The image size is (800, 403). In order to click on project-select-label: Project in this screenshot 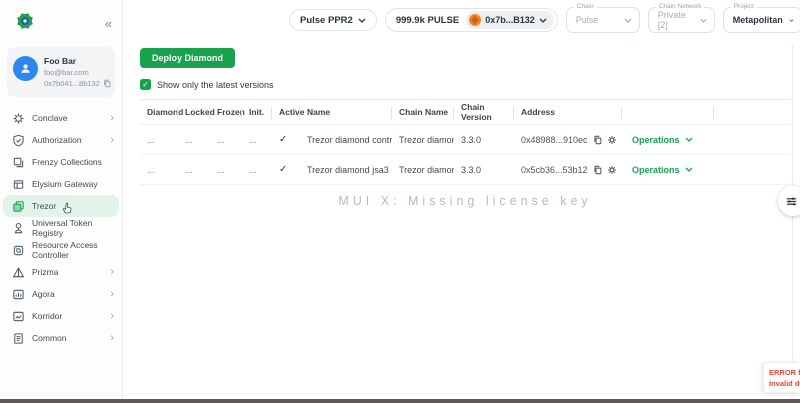, I will do `click(743, 7)`.